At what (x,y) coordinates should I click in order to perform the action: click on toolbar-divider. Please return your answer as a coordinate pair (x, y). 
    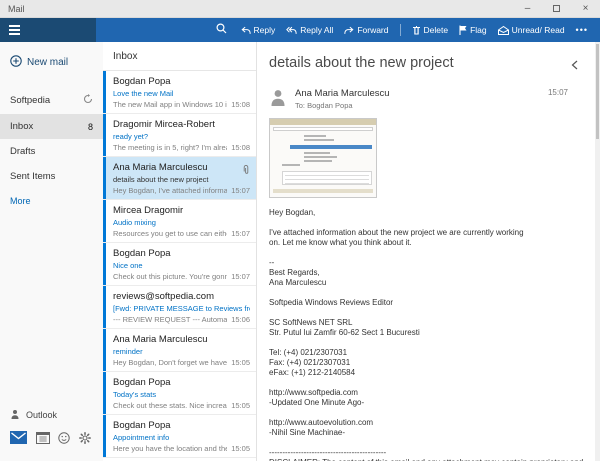
    Looking at the image, I should click on (400, 30).